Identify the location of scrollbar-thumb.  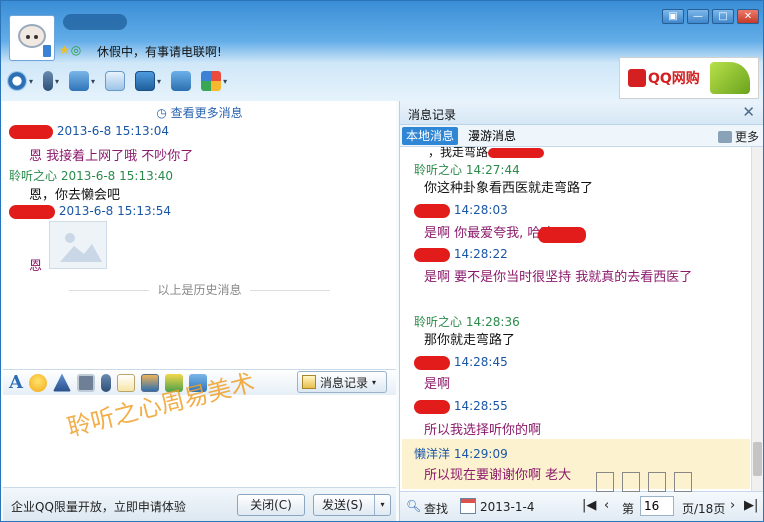
(757, 459).